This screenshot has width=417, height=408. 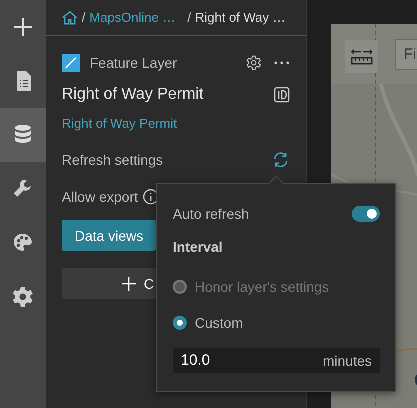 I want to click on ruler-icon, so click(x=361, y=56).